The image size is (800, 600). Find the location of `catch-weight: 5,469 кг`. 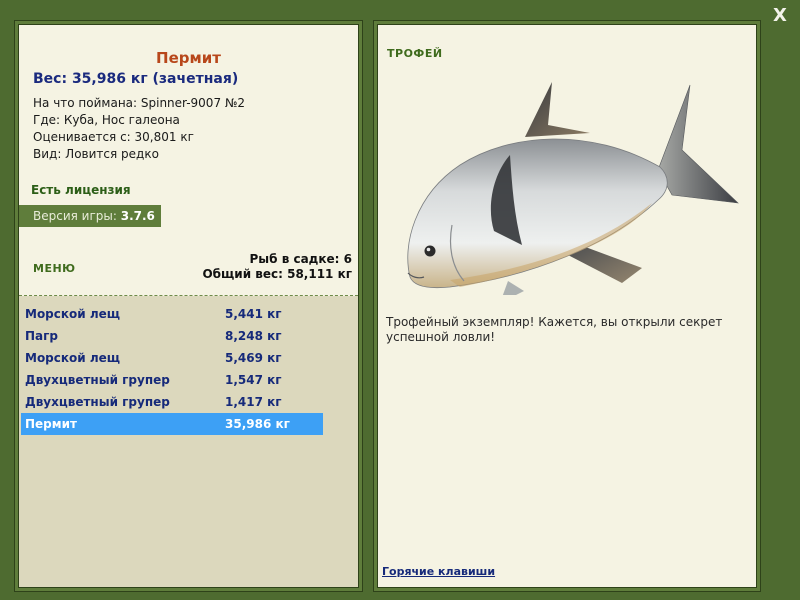

catch-weight: 5,469 кг is located at coordinates (253, 358).